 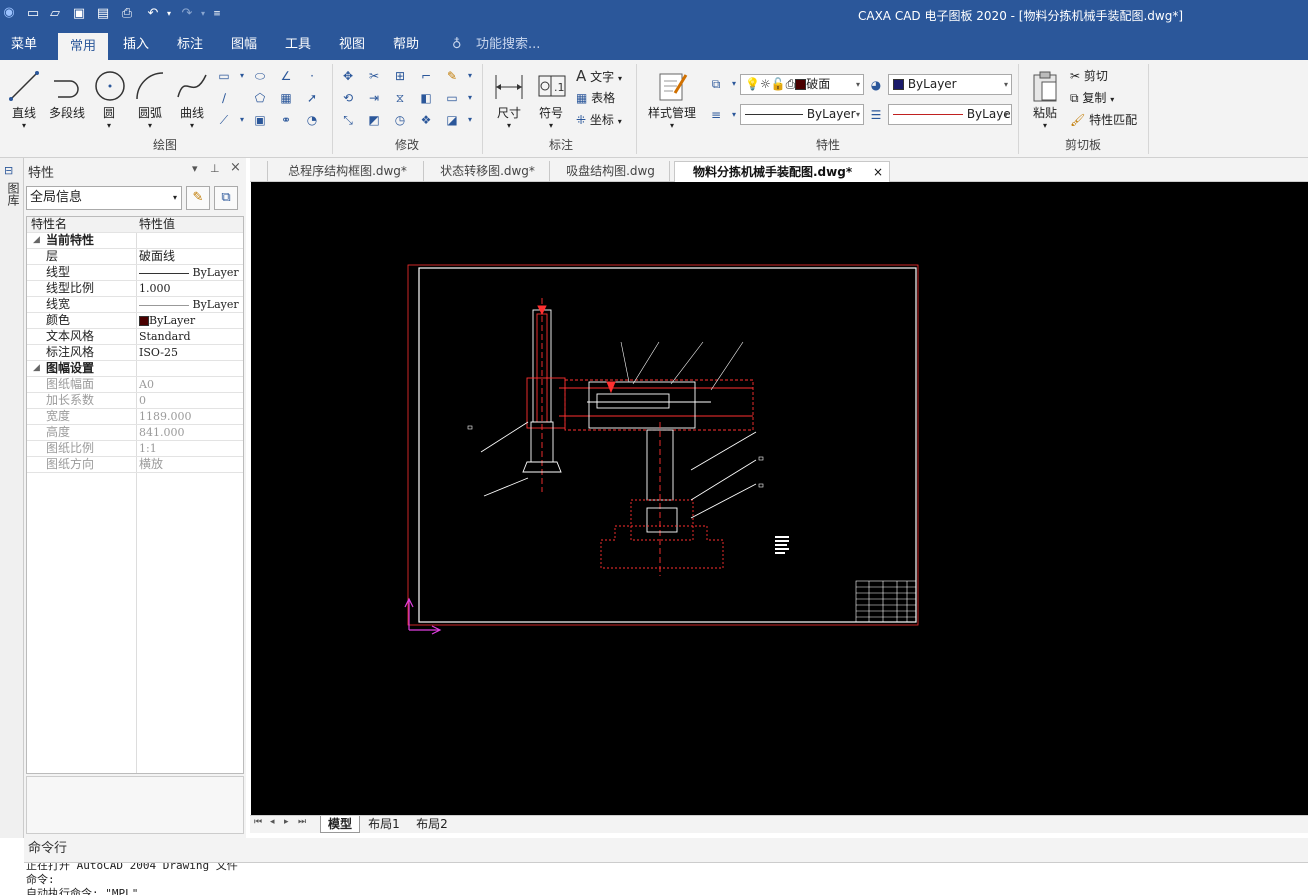 I want to click on center-line-icon: ⟋, so click(x=224, y=120).